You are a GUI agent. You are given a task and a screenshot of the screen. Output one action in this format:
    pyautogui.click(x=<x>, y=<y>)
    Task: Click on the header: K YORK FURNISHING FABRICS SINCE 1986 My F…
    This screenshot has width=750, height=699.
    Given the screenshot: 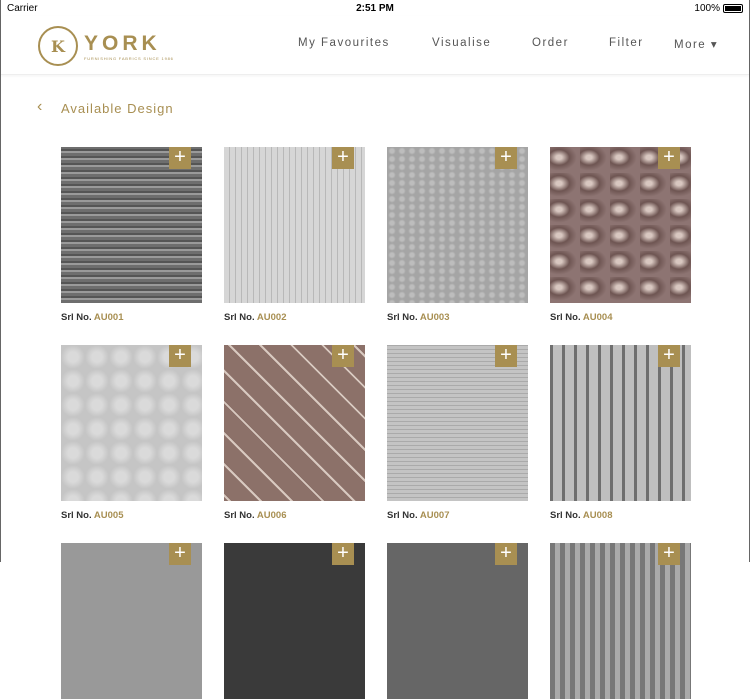 What is the action you would take?
    pyautogui.click(x=375, y=45)
    